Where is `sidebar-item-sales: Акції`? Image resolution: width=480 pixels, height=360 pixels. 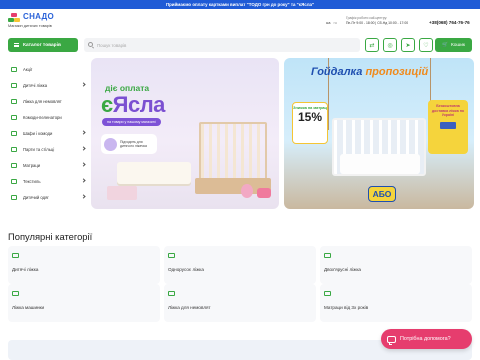 sidebar-item-sales: Акції is located at coordinates (48, 69).